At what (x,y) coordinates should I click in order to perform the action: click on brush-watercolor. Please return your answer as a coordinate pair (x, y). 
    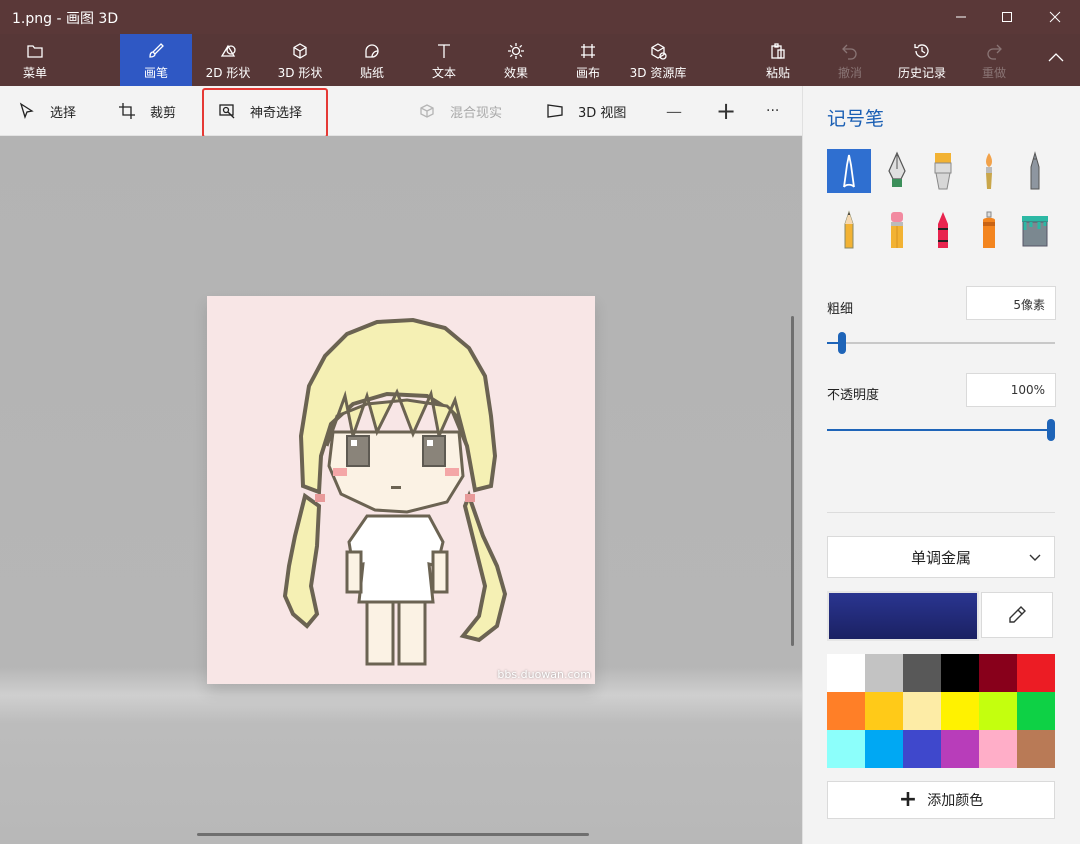
    Looking at the image, I should click on (989, 171).